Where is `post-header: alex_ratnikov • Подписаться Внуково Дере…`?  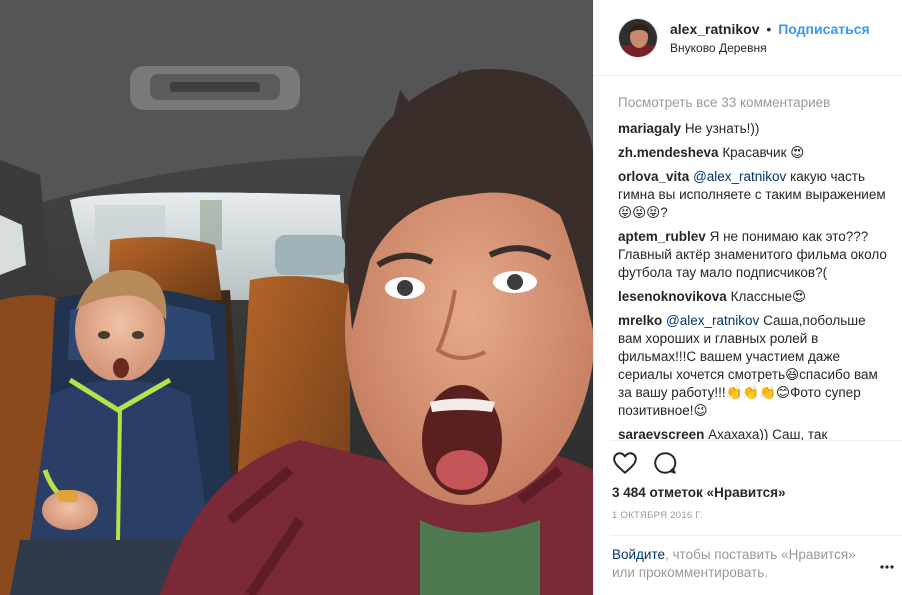 post-header: alex_ratnikov • Подписаться Внуково Дере… is located at coordinates (748, 38).